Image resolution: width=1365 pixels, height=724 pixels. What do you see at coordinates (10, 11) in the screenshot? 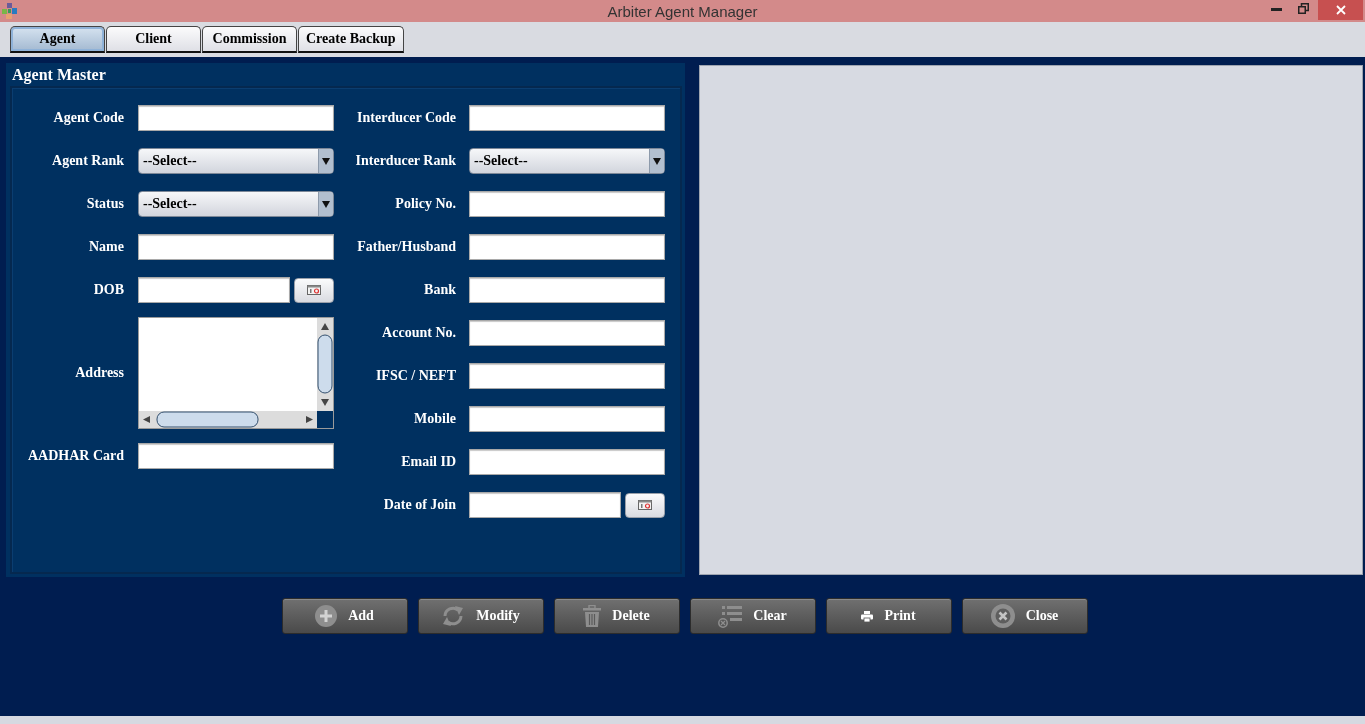
I see `app-logo-icon` at bounding box center [10, 11].